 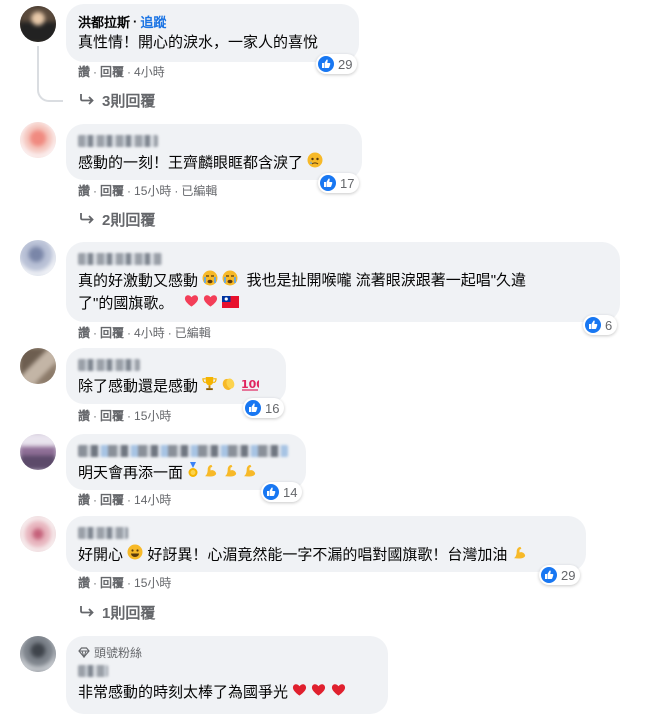 What do you see at coordinates (50, 92) in the screenshot?
I see `thread-curve` at bounding box center [50, 92].